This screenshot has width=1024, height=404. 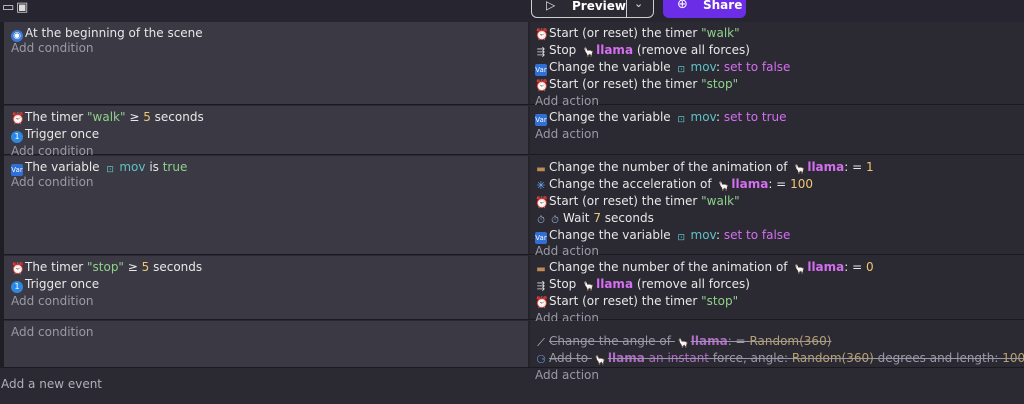 I want to click on line-text: Change the acceleration of 🦙 llama: = 100, so click(x=681, y=184).